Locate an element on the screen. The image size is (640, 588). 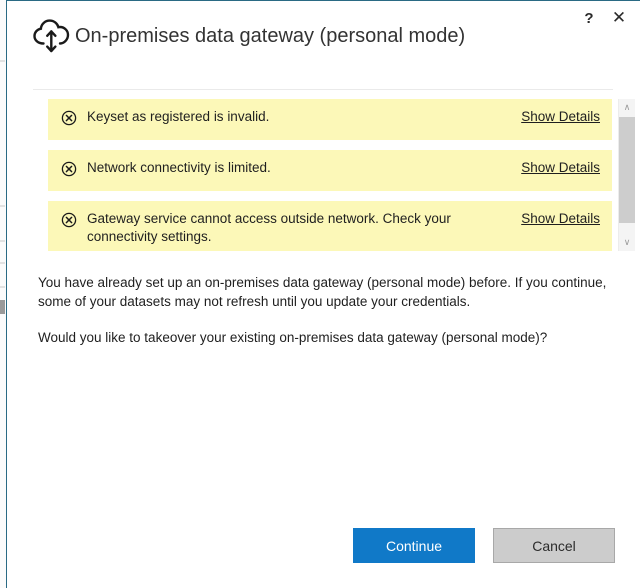
notification-message: Keyset as registered is invalid. is located at coordinates (178, 116).